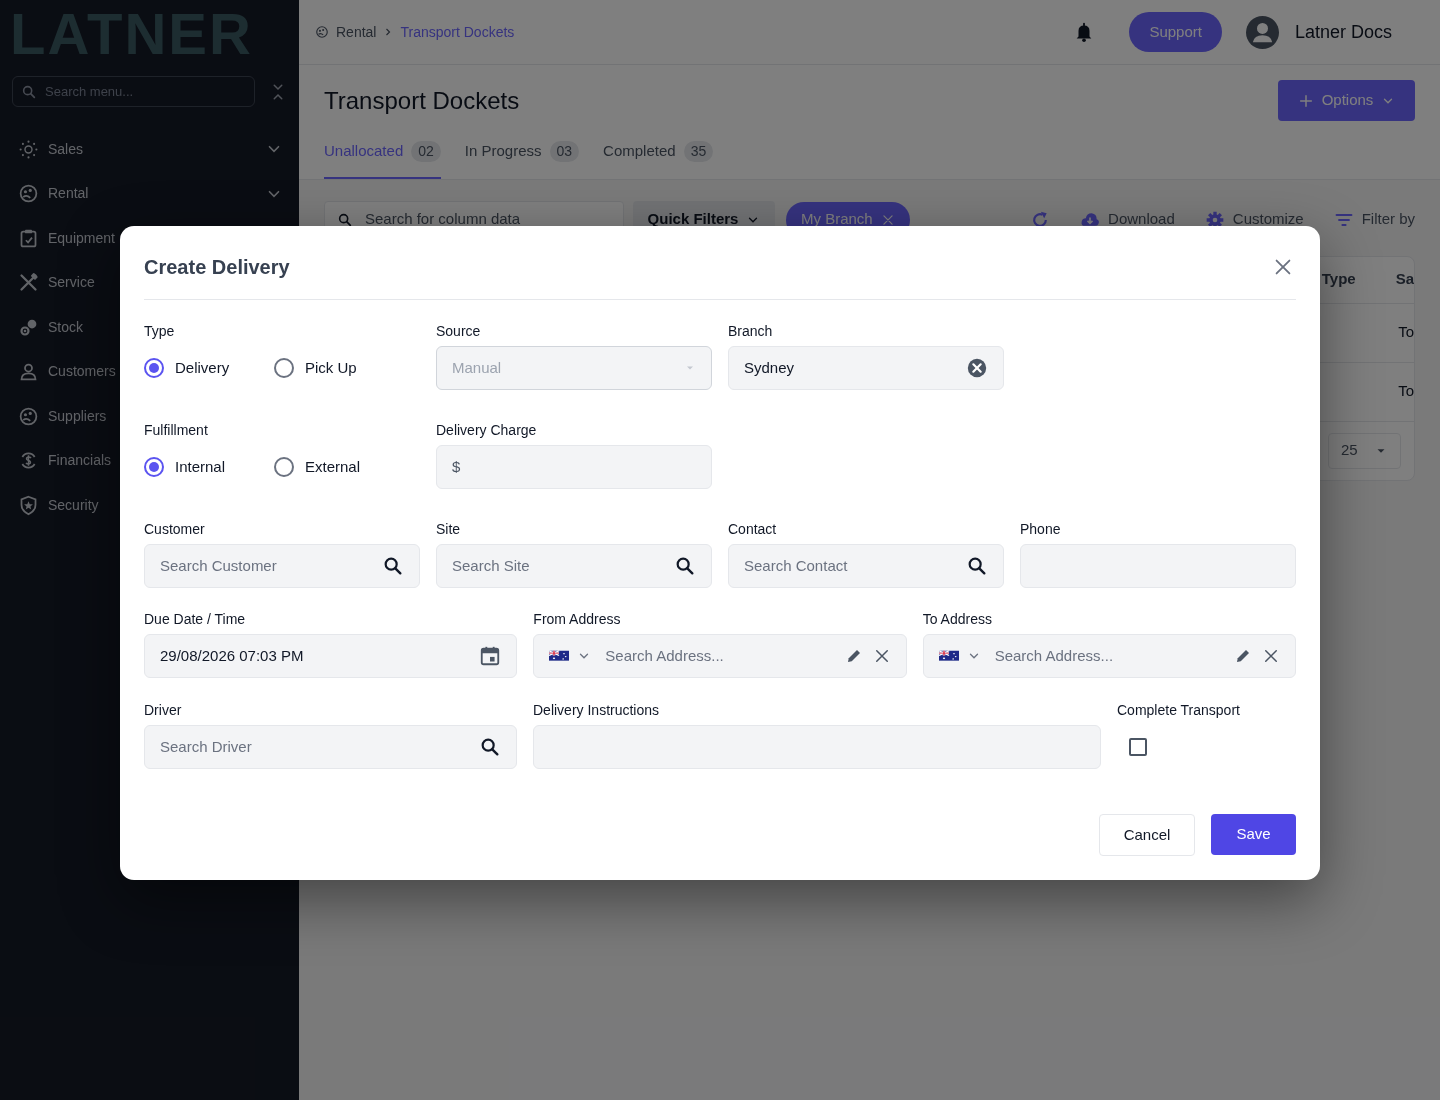 The height and width of the screenshot is (1100, 1440). What do you see at coordinates (459, 331) in the screenshot?
I see `field-label: Source` at bounding box center [459, 331].